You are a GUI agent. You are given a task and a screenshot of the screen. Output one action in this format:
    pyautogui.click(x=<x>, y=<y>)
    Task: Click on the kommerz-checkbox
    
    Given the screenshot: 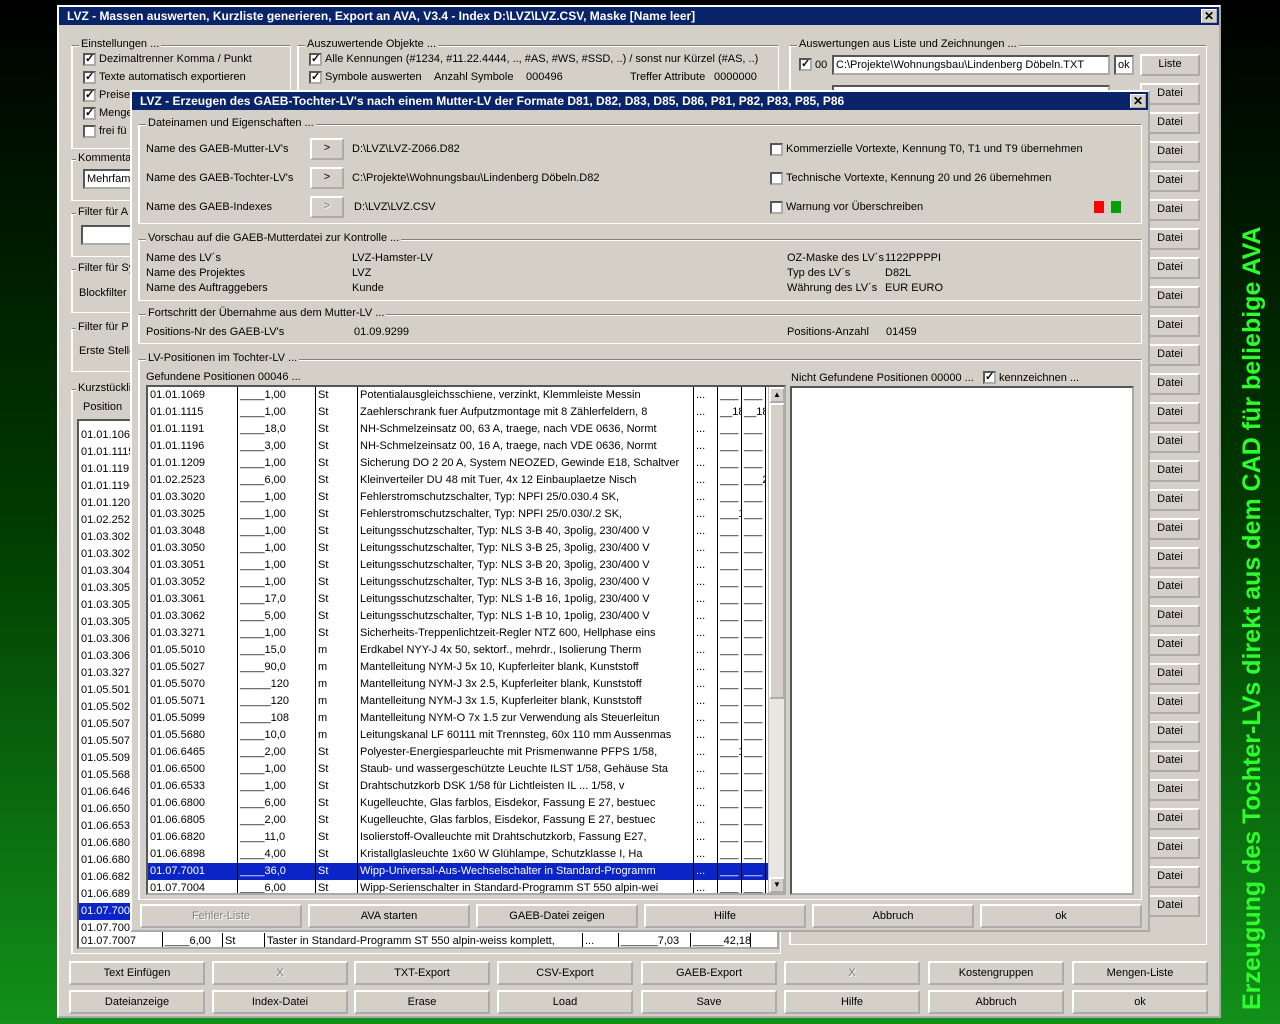 What is the action you would take?
    pyautogui.click(x=776, y=149)
    